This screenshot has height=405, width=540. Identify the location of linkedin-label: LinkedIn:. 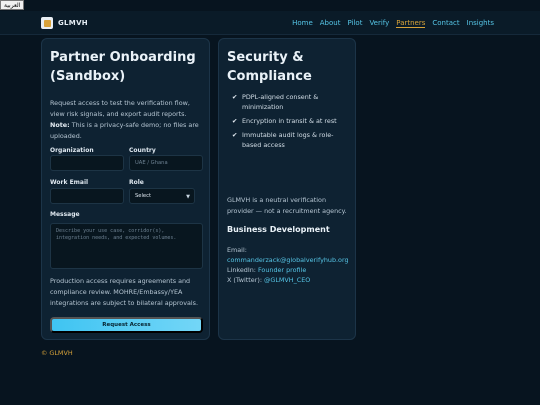
(241, 270).